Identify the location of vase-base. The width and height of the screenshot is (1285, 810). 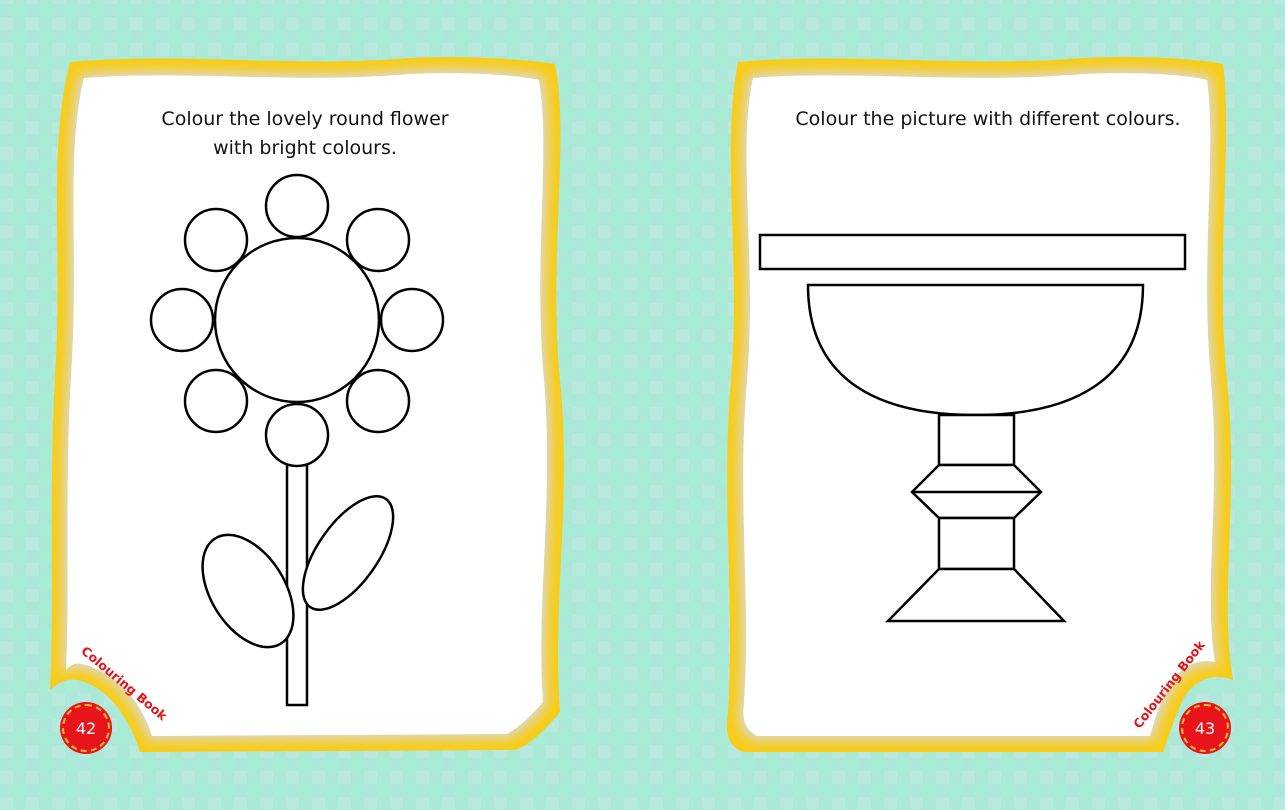
(976, 595).